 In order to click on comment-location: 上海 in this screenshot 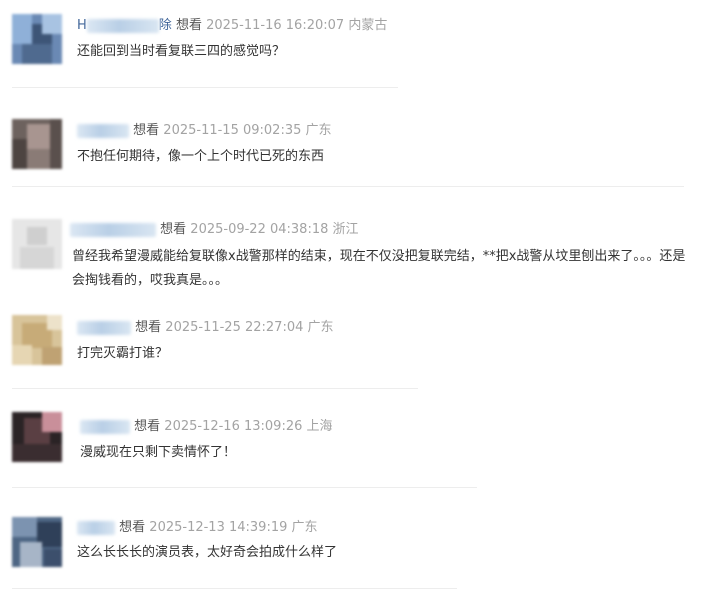, I will do `click(319, 426)`.